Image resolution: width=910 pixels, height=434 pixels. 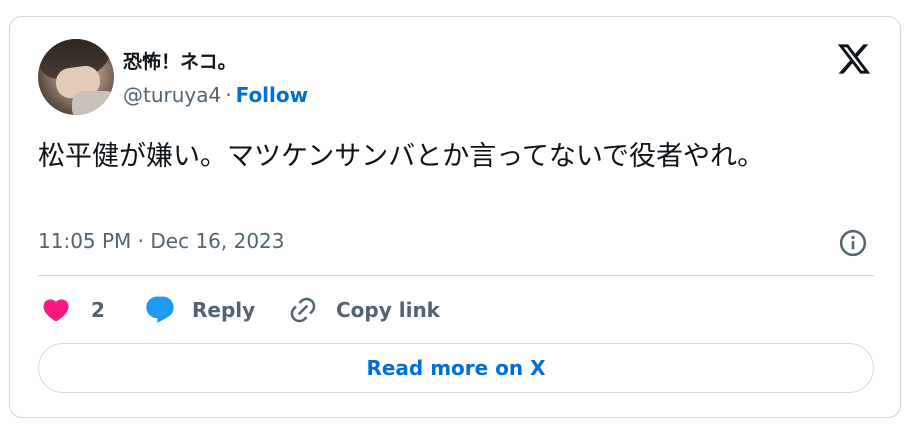 I want to click on tweet-timestamp: 11:05 PM · Dec 16, 2023, so click(x=161, y=241).